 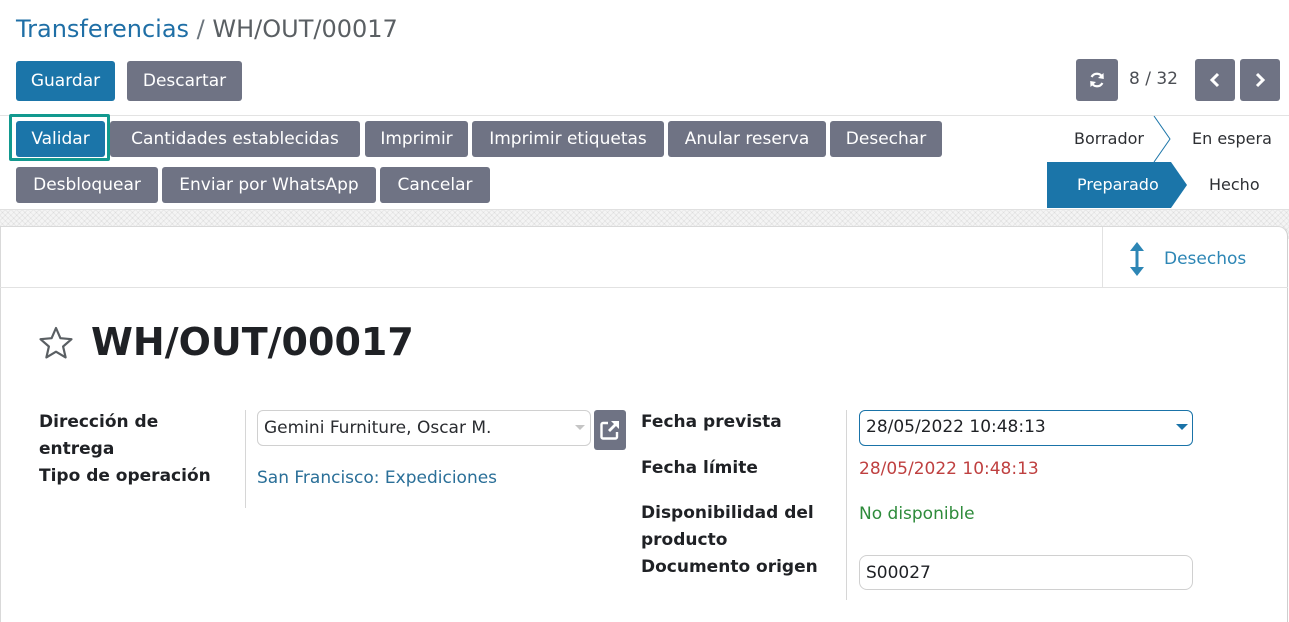 I want to click on discard-button: Descartar, so click(x=184, y=81).